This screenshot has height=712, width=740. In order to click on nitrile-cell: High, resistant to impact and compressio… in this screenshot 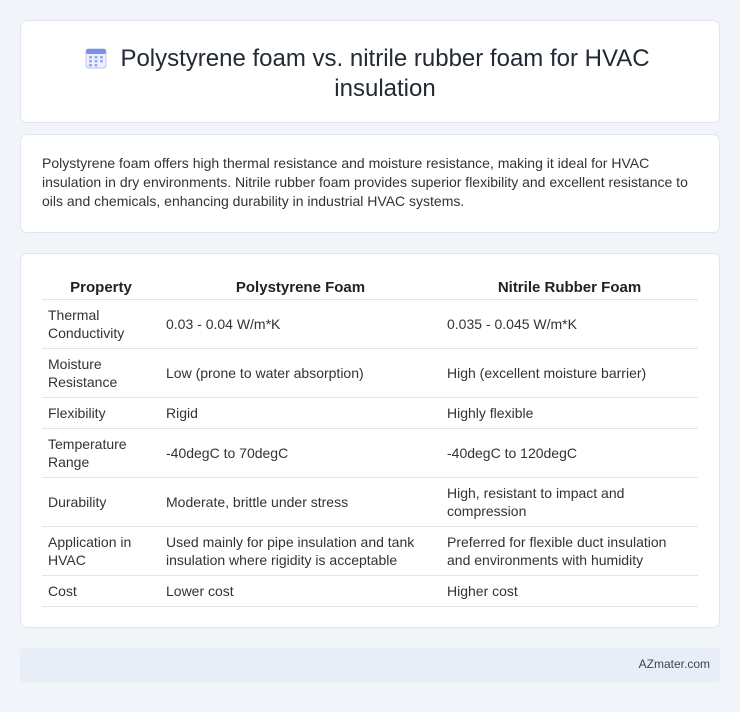, I will do `click(569, 502)`.